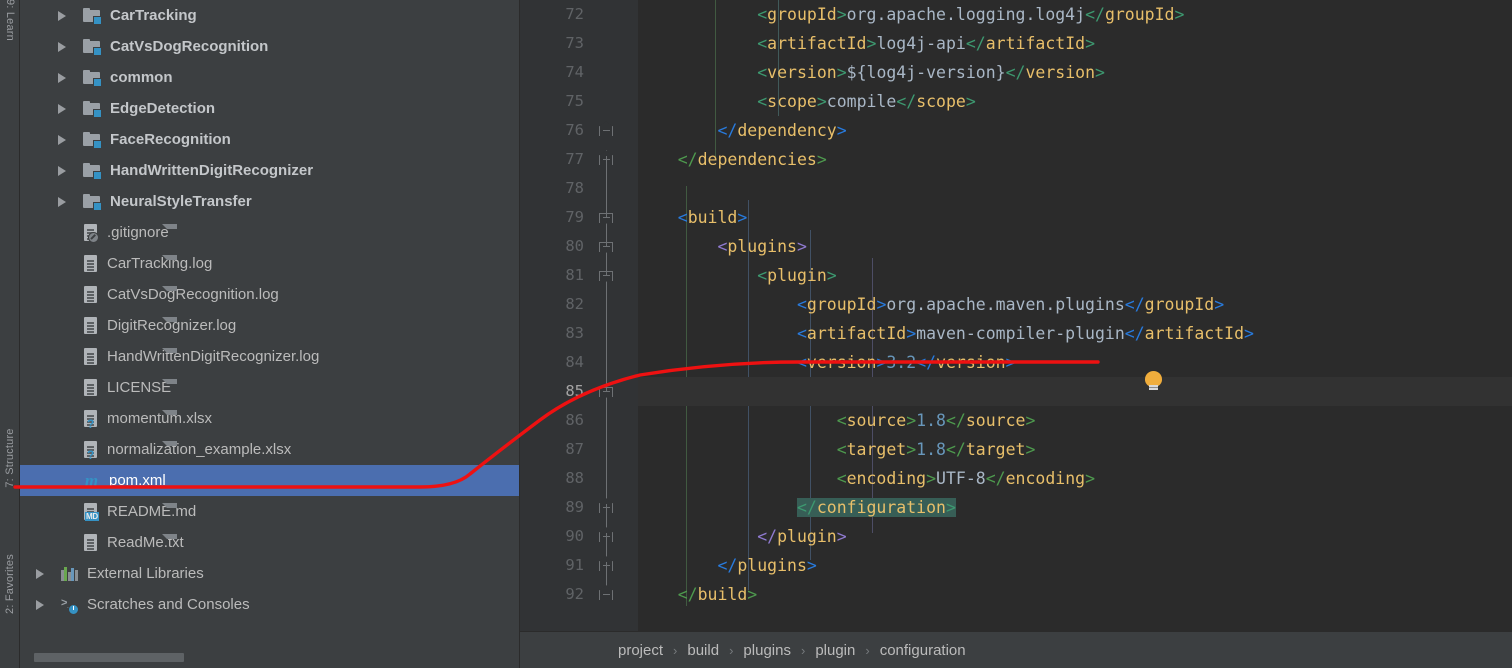  Describe the element at coordinates (574, 130) in the screenshot. I see `line-number: 76` at that location.